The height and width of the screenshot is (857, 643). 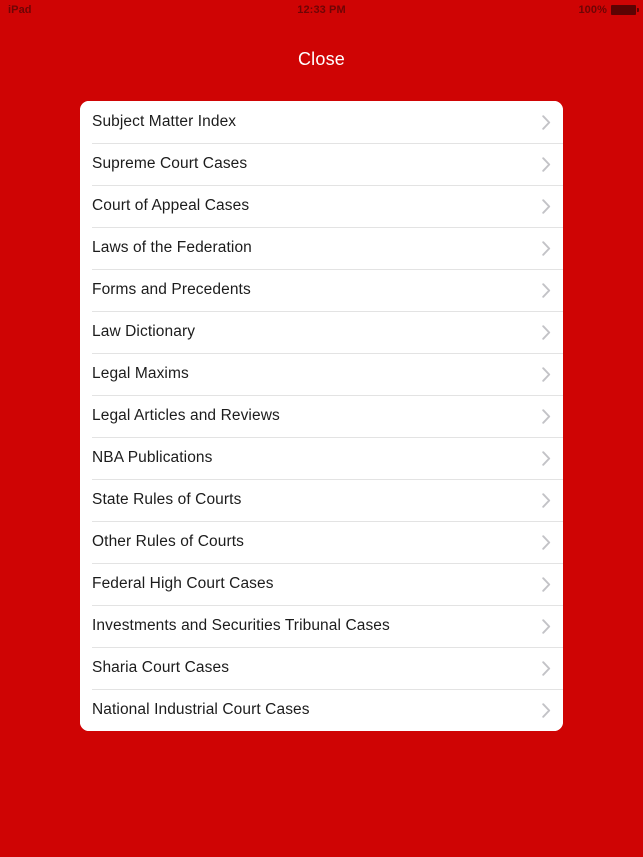 I want to click on modal-header: Close, so click(x=321, y=59).